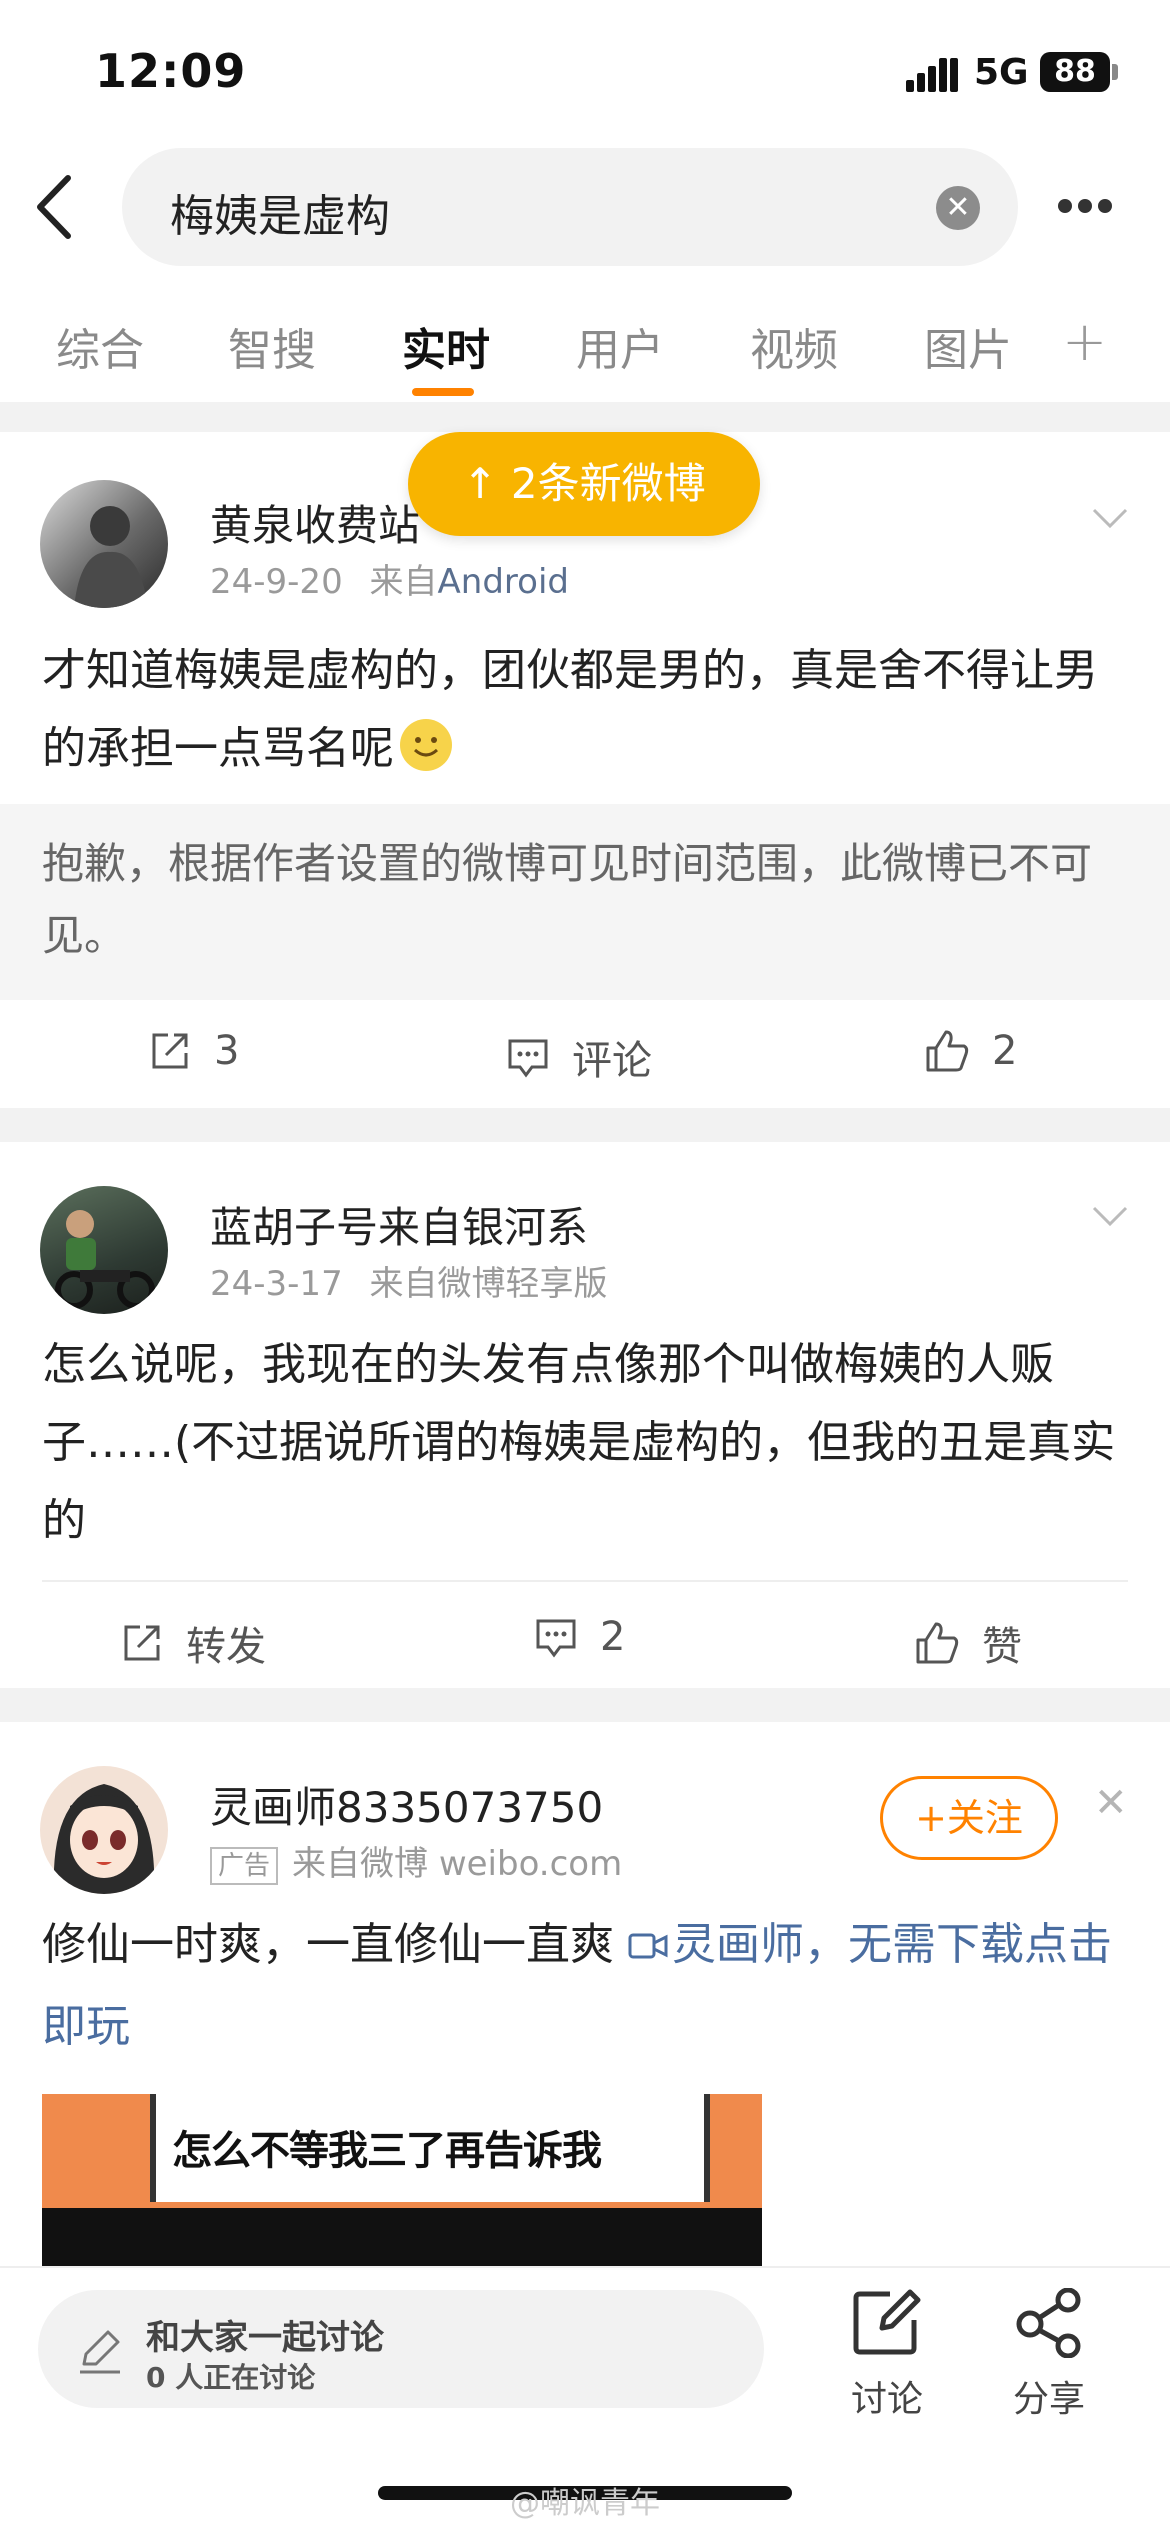  I want to click on post-meta: 24-9-20 来自Android, so click(389, 578).